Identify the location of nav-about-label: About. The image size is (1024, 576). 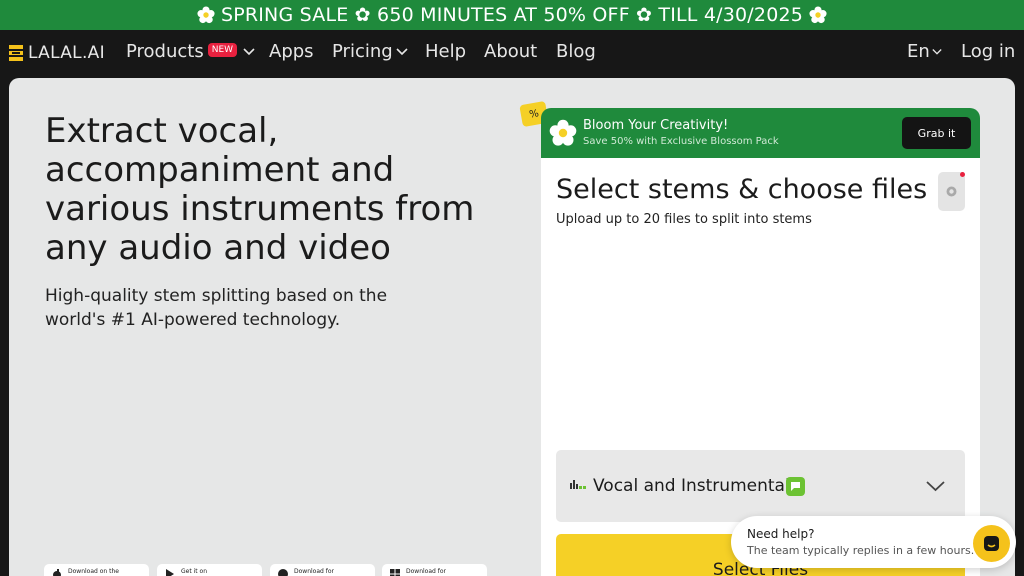
(511, 51).